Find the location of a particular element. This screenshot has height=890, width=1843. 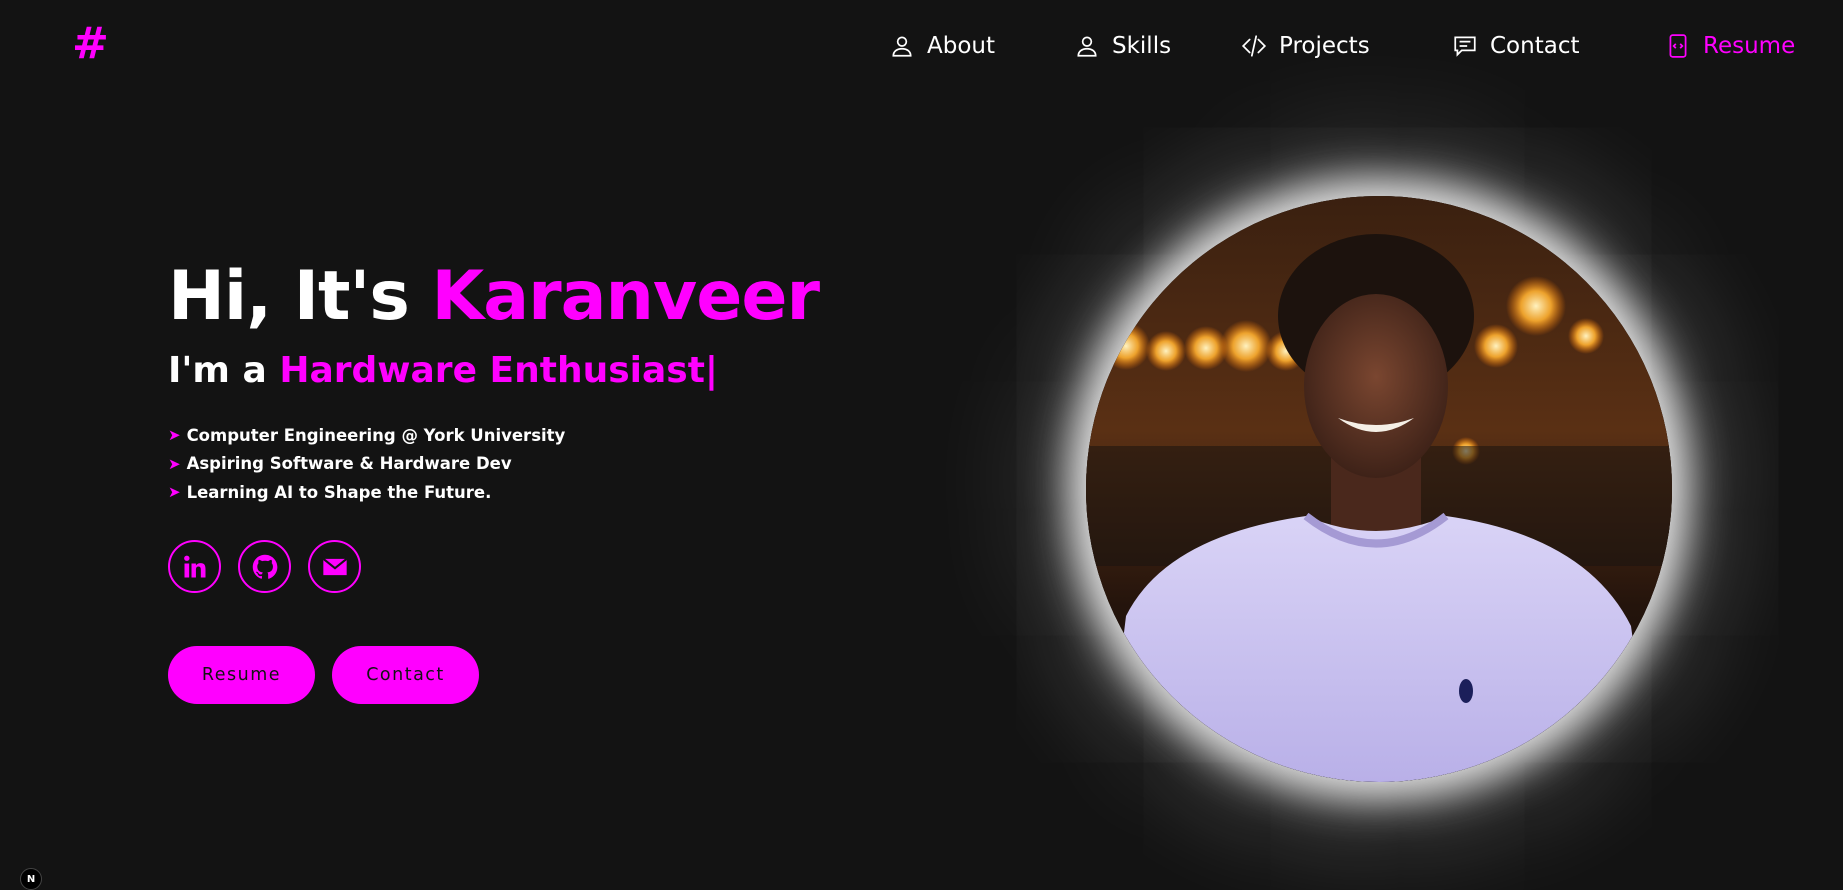

hero-role: Hardware Enthusiast| is located at coordinates (499, 370).